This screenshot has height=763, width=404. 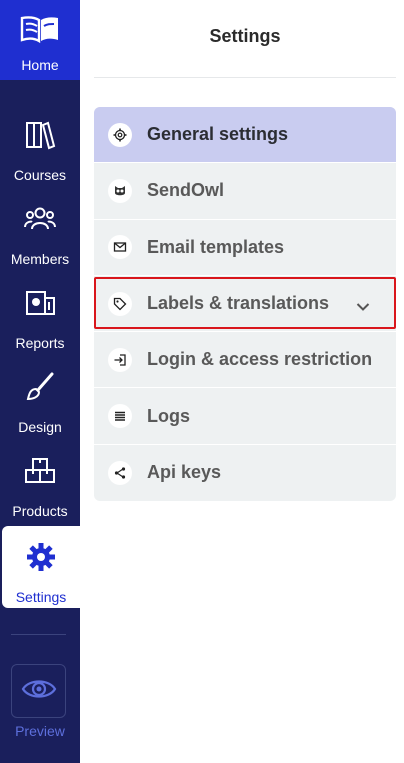 I want to click on books-icon, so click(x=40, y=137).